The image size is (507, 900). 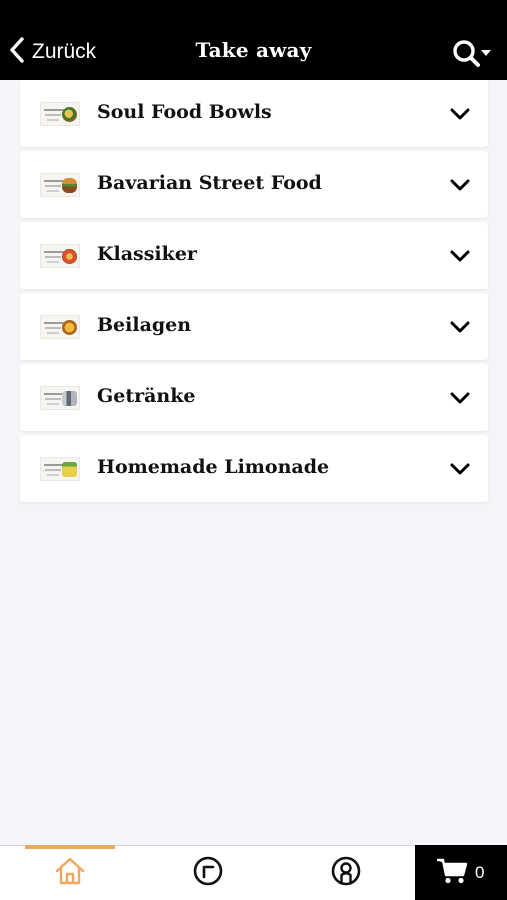 What do you see at coordinates (472, 54) in the screenshot?
I see `search-button` at bounding box center [472, 54].